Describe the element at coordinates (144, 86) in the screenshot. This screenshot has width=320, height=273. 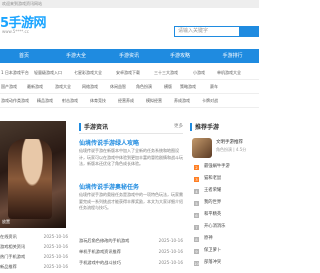
I see `subnav-link: 角色扮演` at that location.